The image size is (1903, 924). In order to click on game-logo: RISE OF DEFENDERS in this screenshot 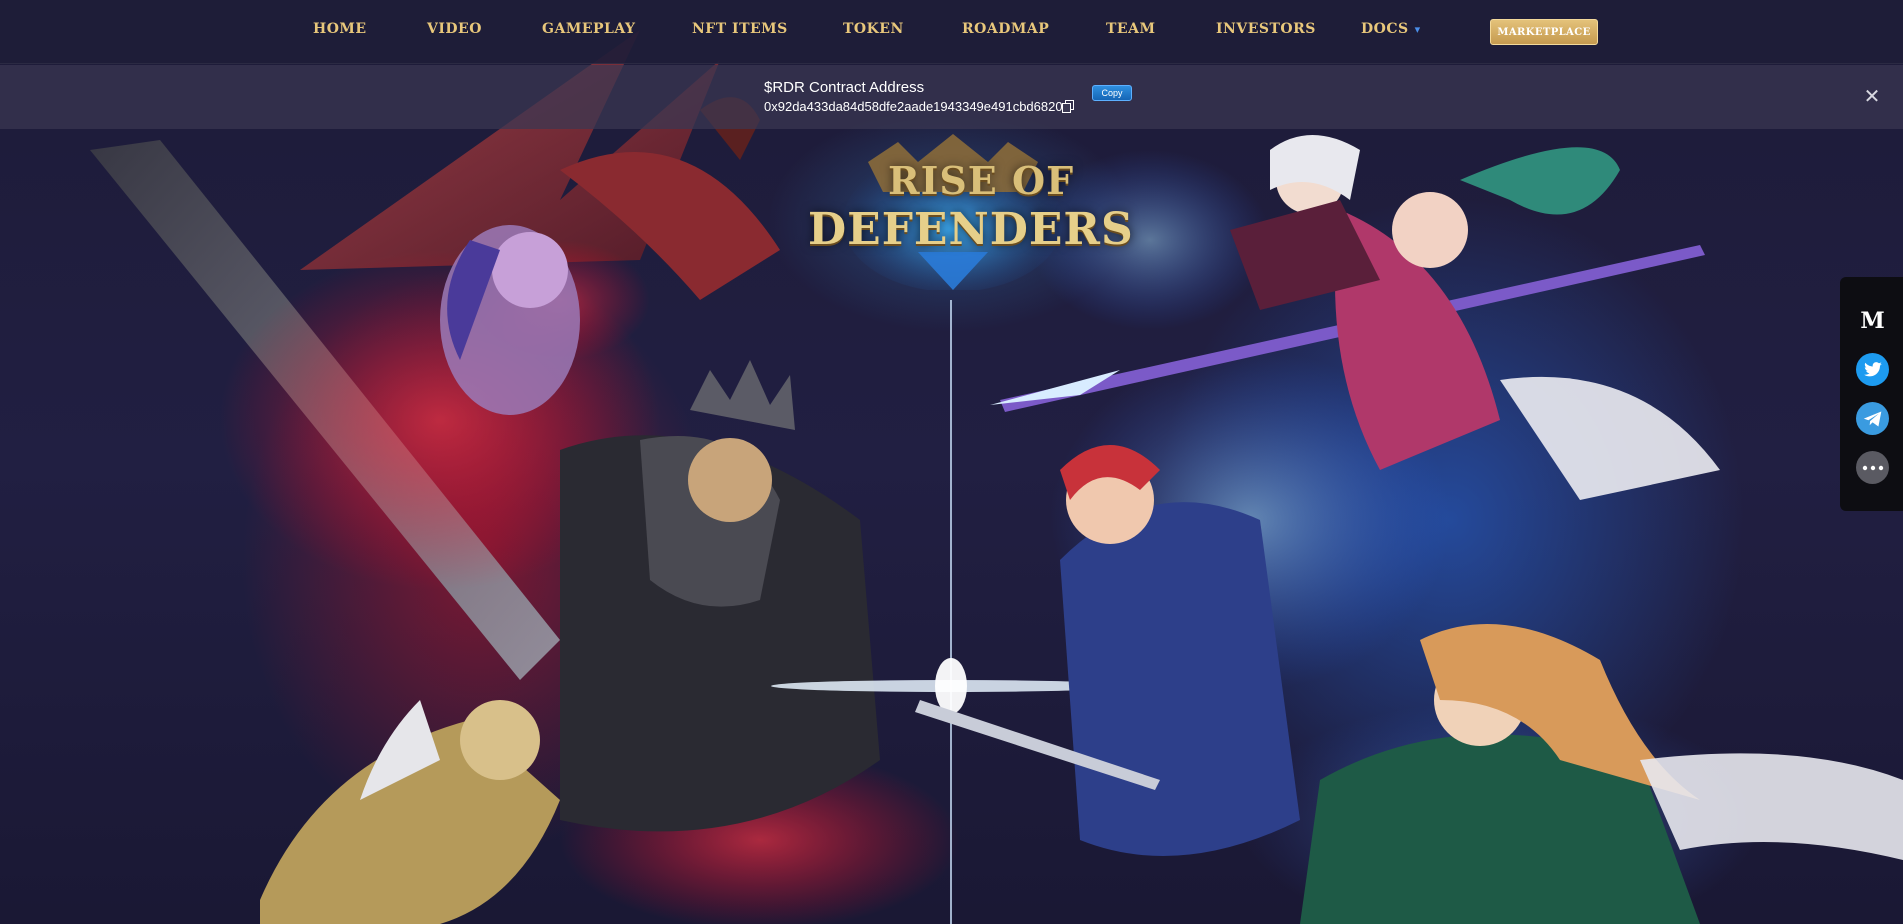, I will do `click(971, 211)`.